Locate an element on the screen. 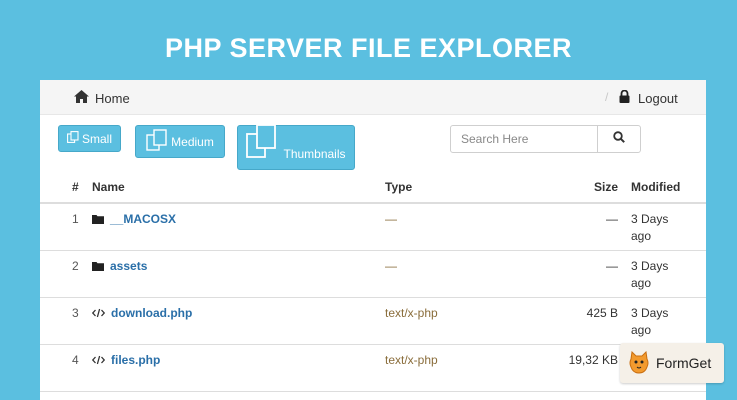 The width and height of the screenshot is (737, 400). search-box is located at coordinates (545, 139).